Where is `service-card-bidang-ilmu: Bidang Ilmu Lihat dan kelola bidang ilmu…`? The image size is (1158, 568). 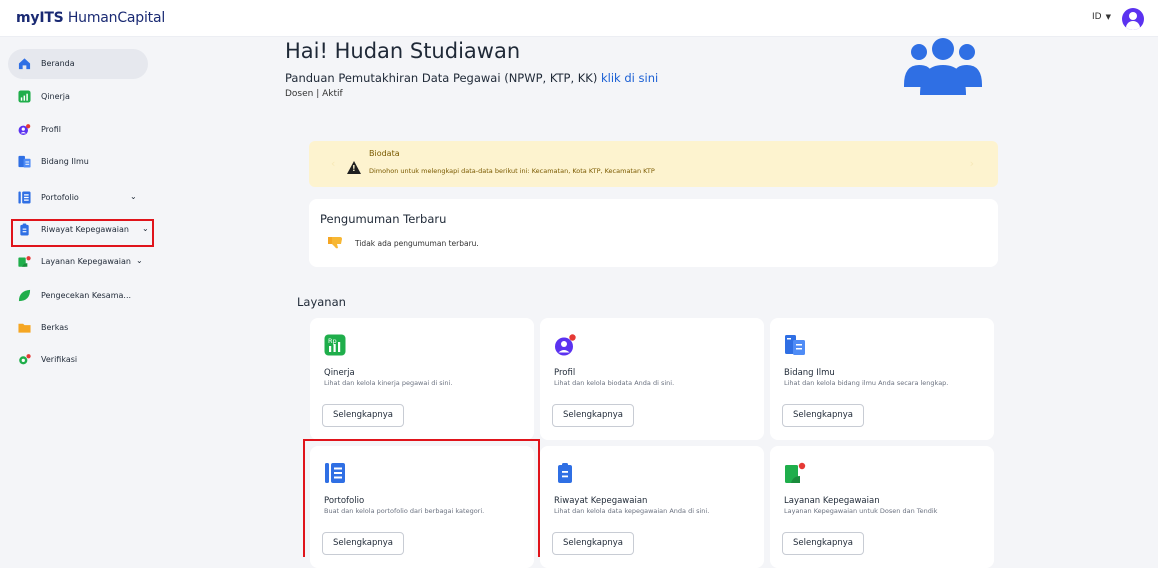
service-card-bidang-ilmu: Bidang Ilmu Lihat dan kelola bidang ilmu… is located at coordinates (882, 379).